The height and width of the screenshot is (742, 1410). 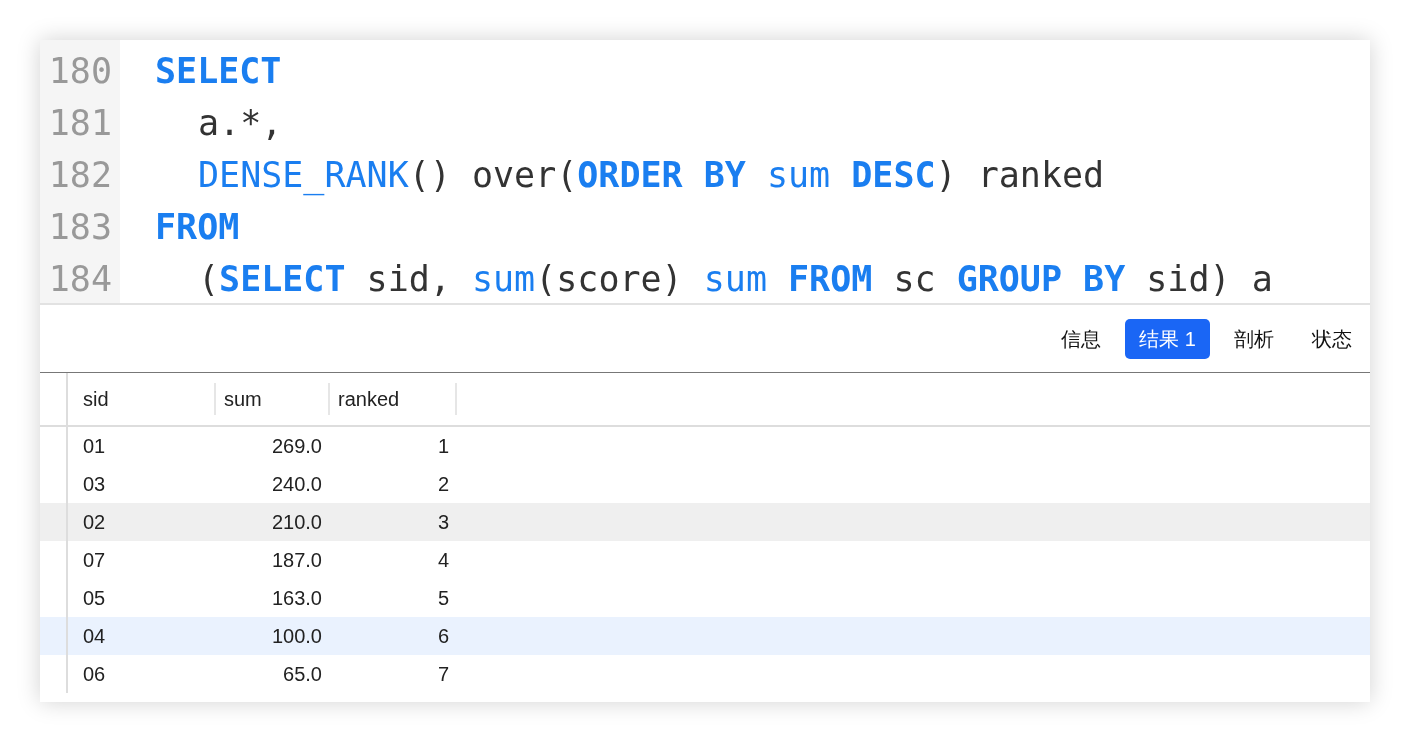 What do you see at coordinates (651, 176) in the screenshot?
I see `code-line: DENSE_RANK() over(ORDER BY sum DESC) ranked` at bounding box center [651, 176].